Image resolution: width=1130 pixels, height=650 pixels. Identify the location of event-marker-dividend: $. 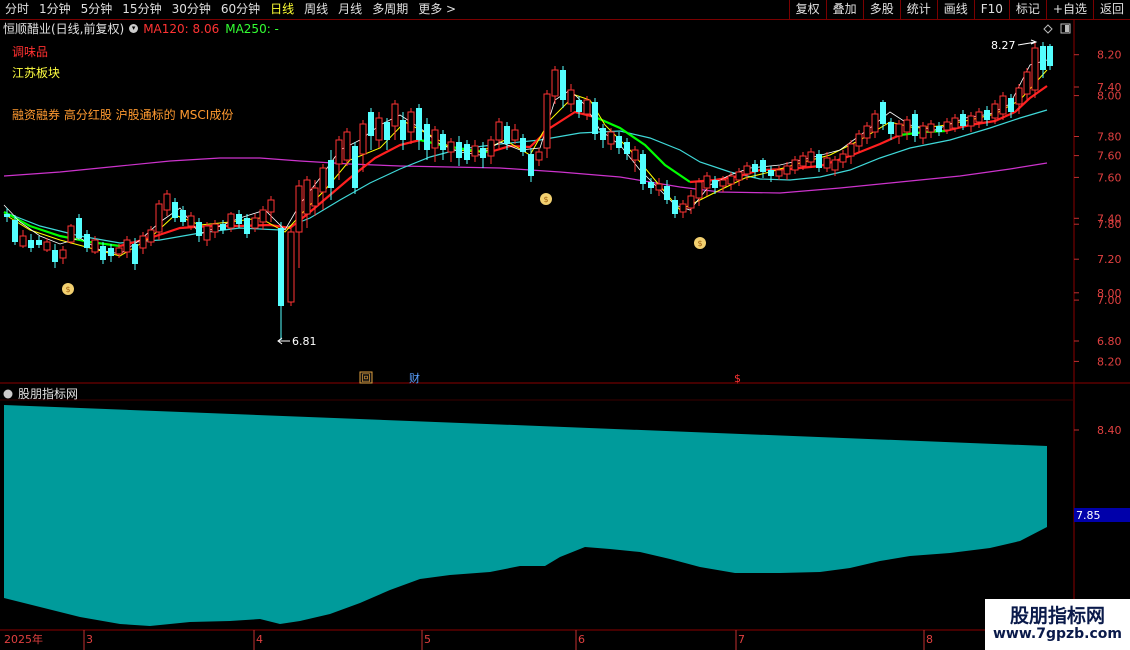
(737, 378).